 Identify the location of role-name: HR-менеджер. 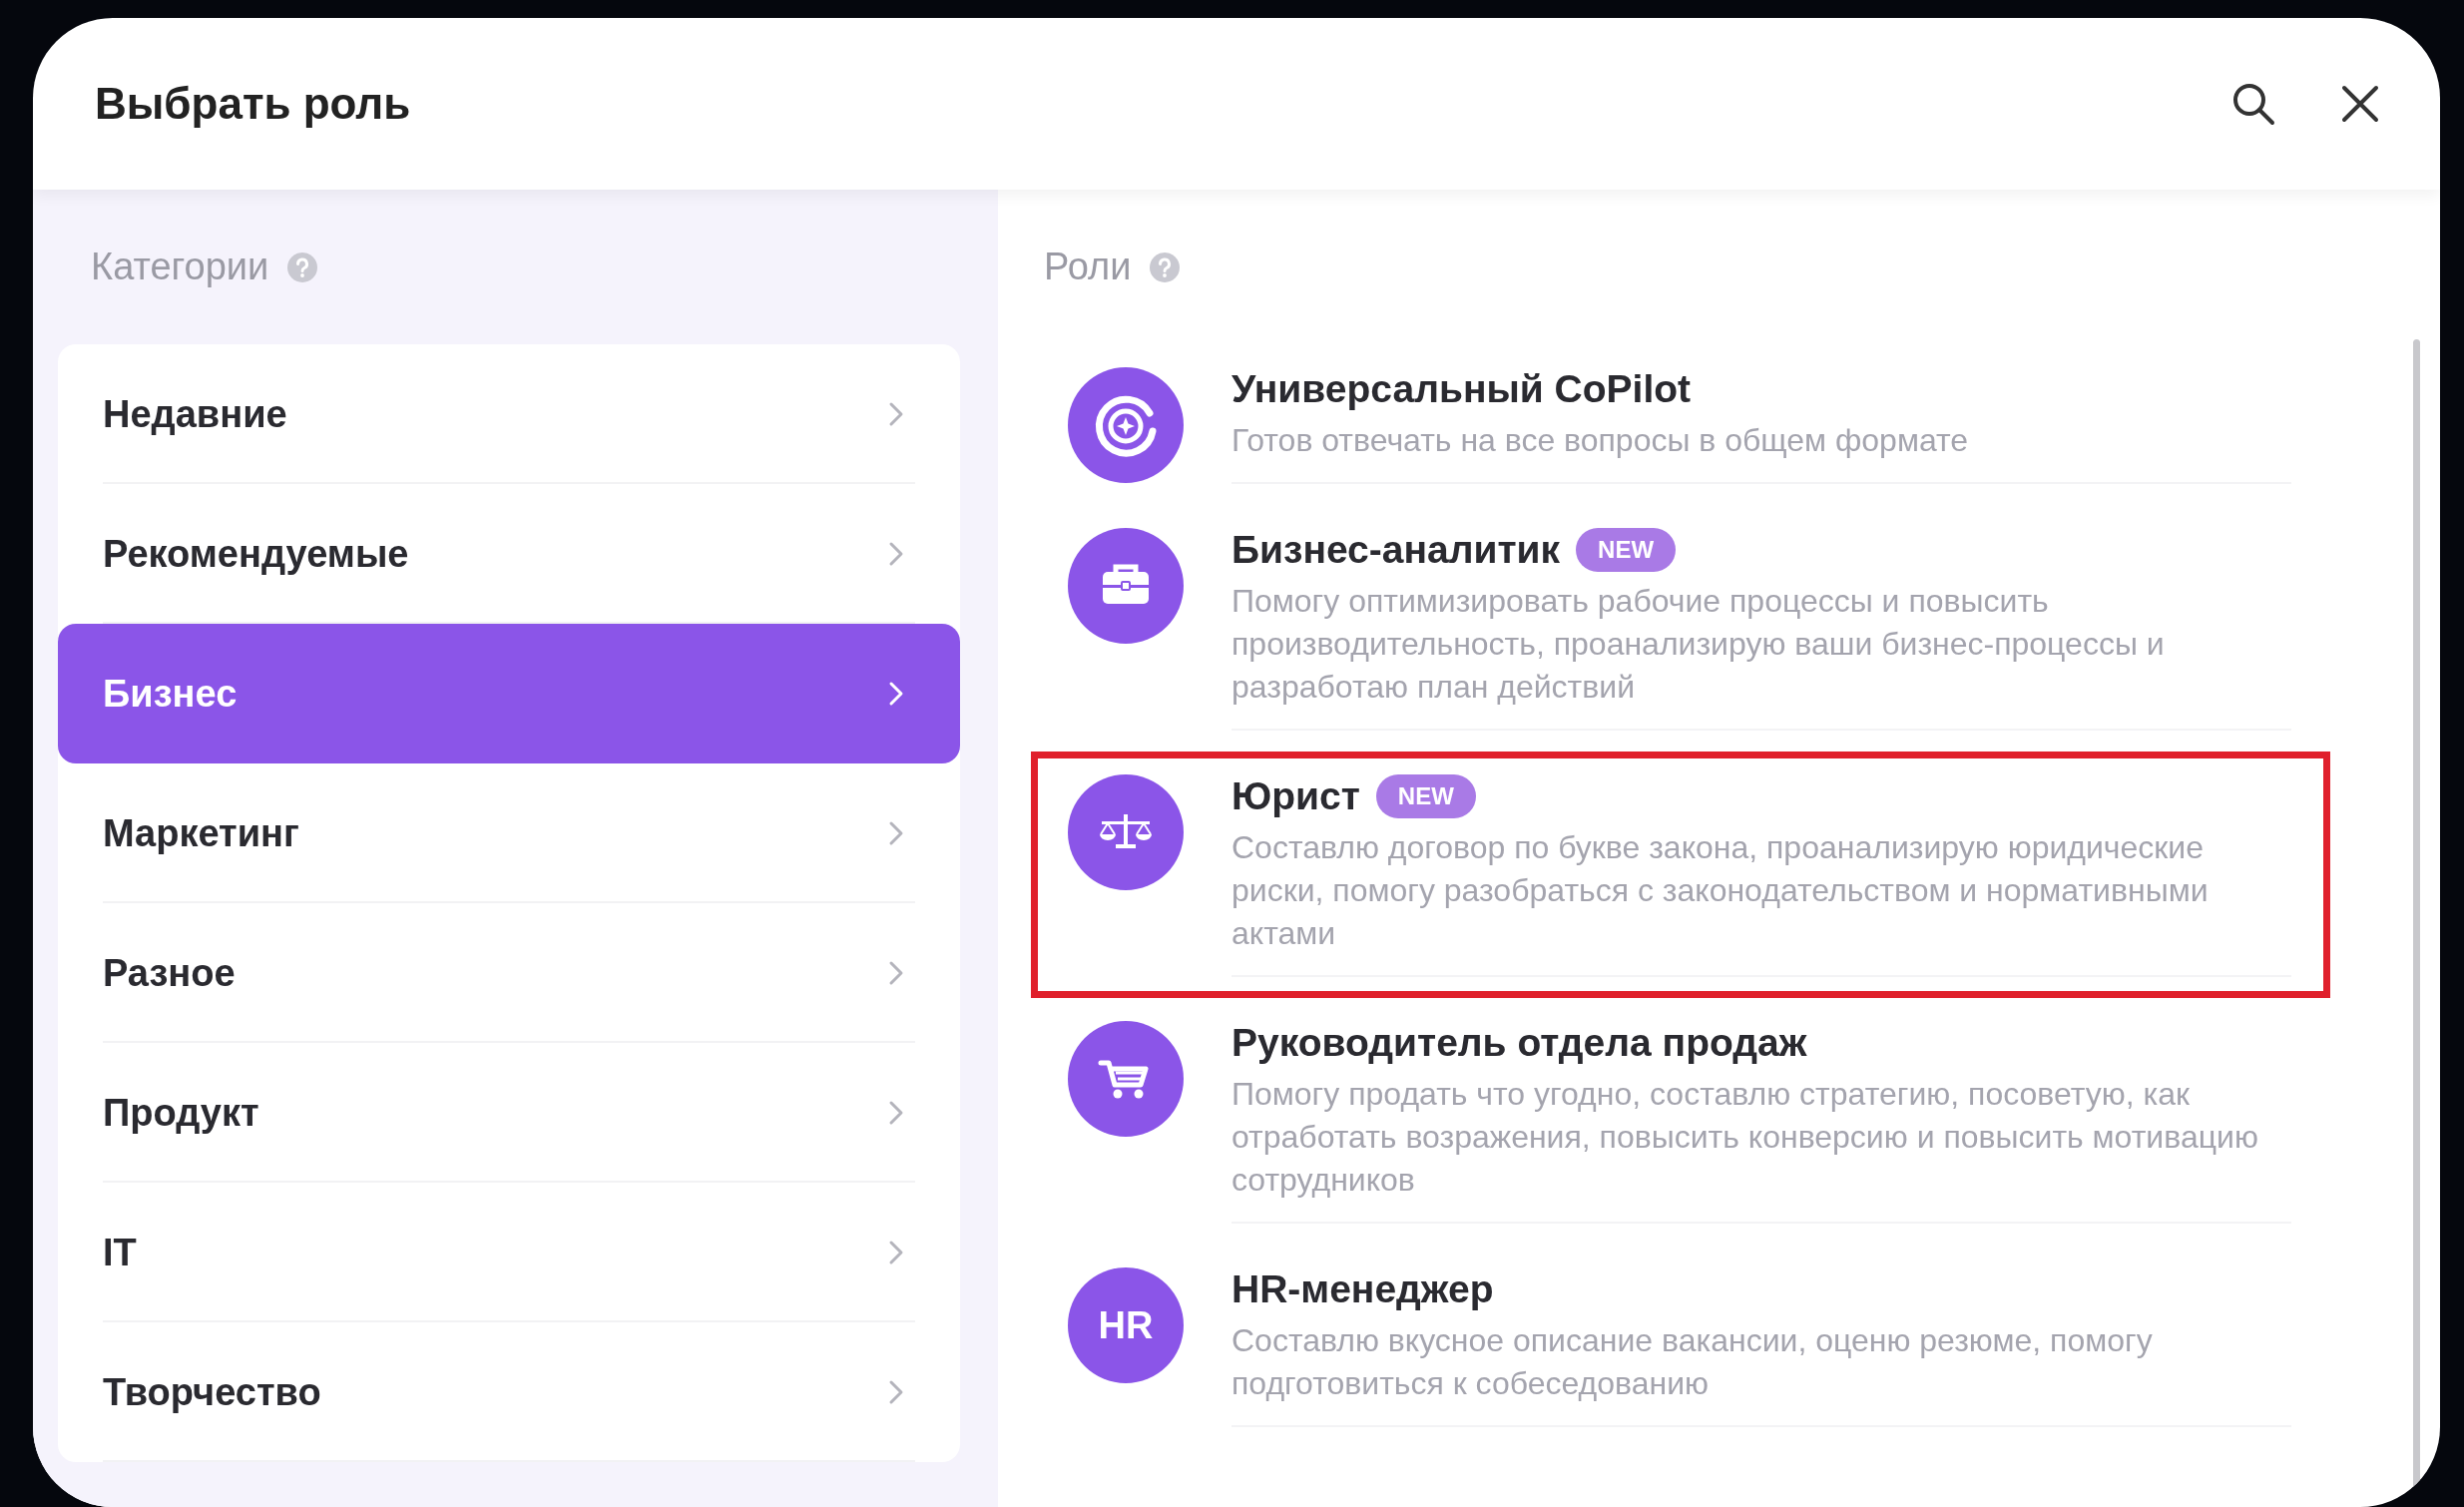
(1363, 1289).